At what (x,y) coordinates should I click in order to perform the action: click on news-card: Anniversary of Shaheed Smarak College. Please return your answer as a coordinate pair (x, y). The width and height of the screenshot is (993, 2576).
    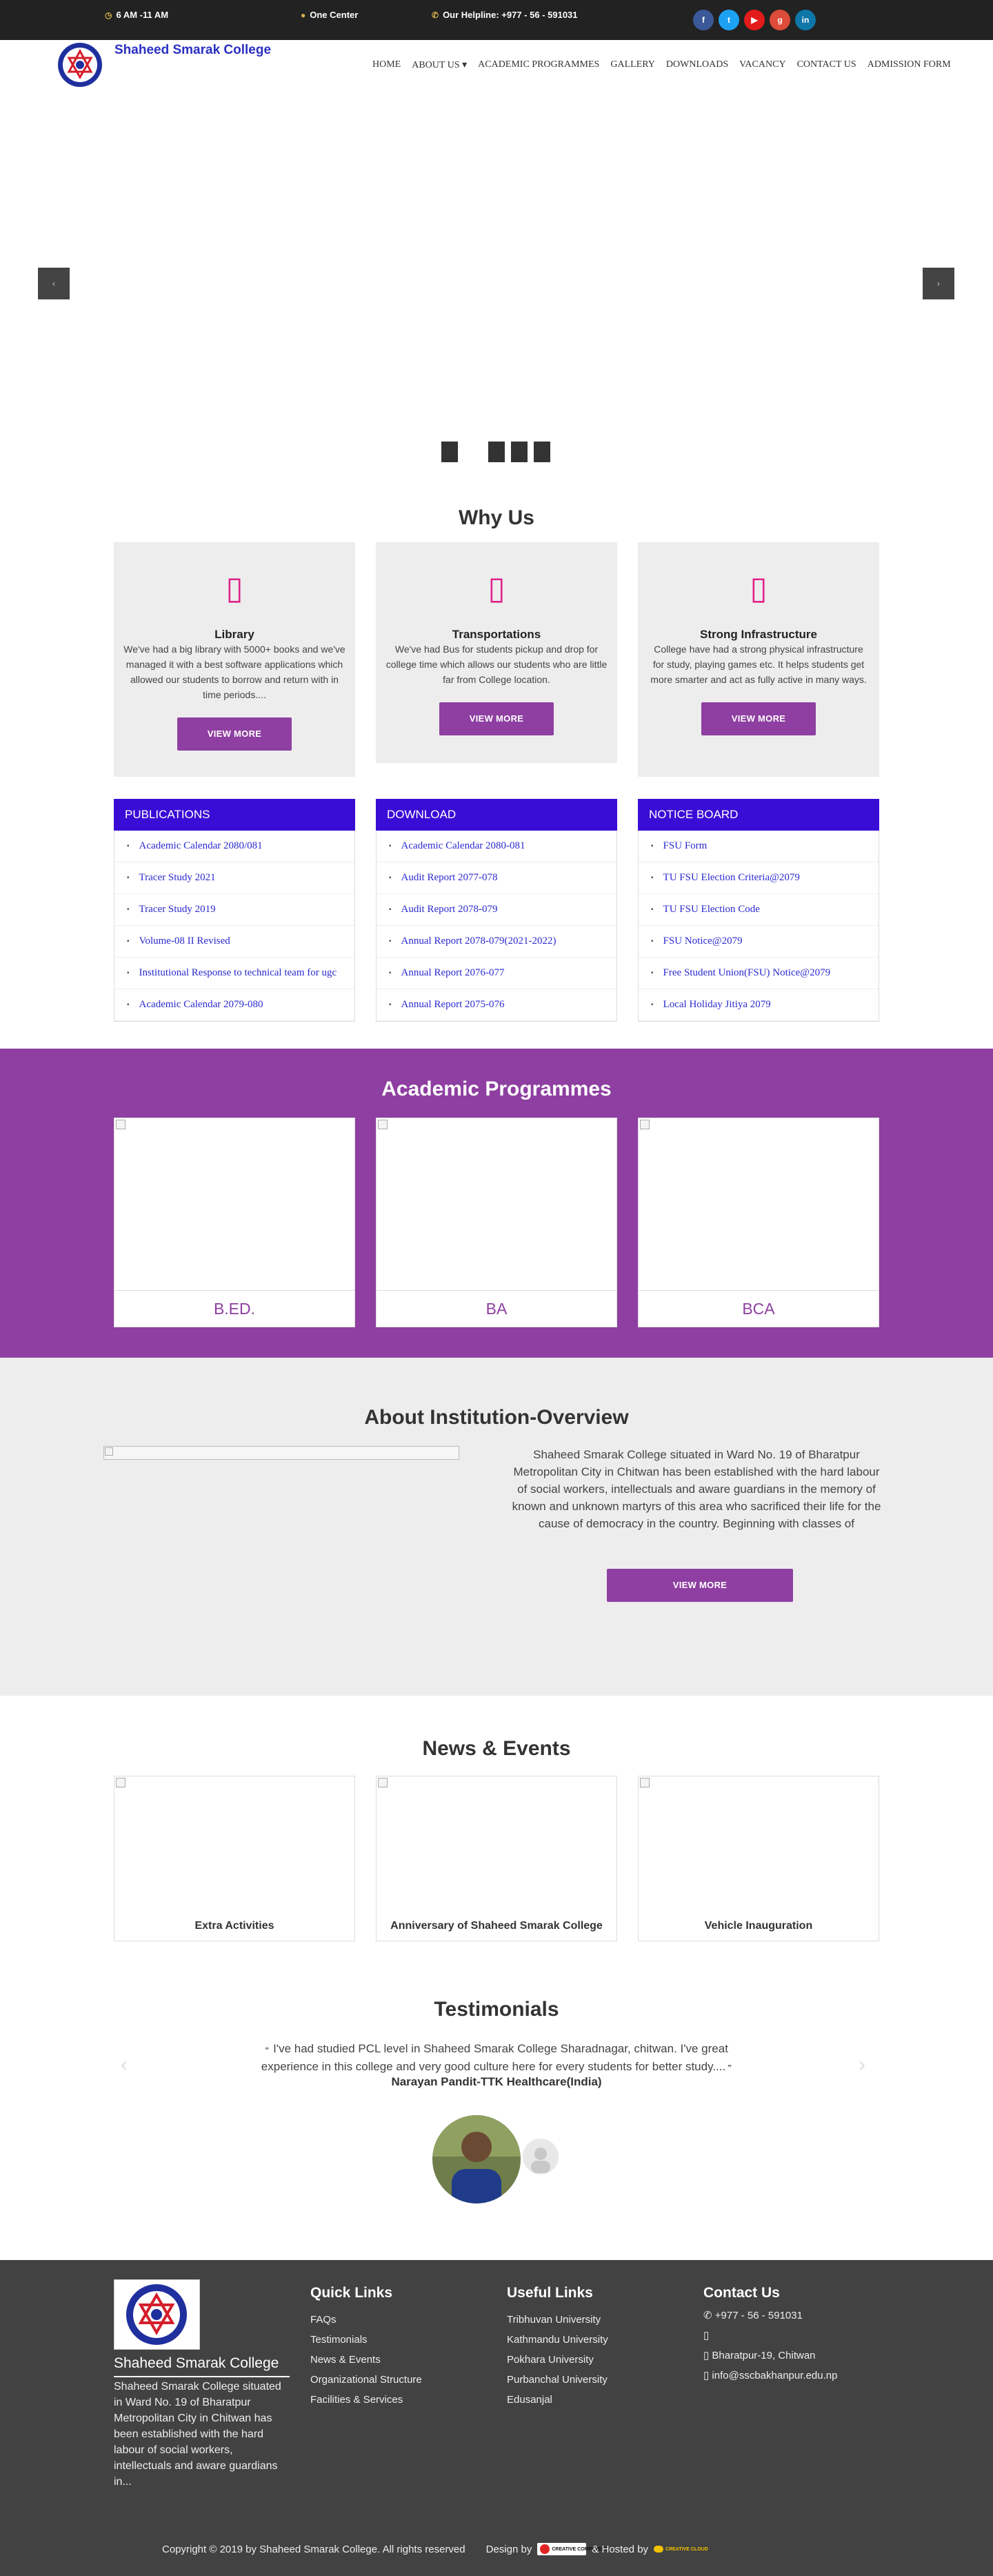
    Looking at the image, I should click on (496, 1858).